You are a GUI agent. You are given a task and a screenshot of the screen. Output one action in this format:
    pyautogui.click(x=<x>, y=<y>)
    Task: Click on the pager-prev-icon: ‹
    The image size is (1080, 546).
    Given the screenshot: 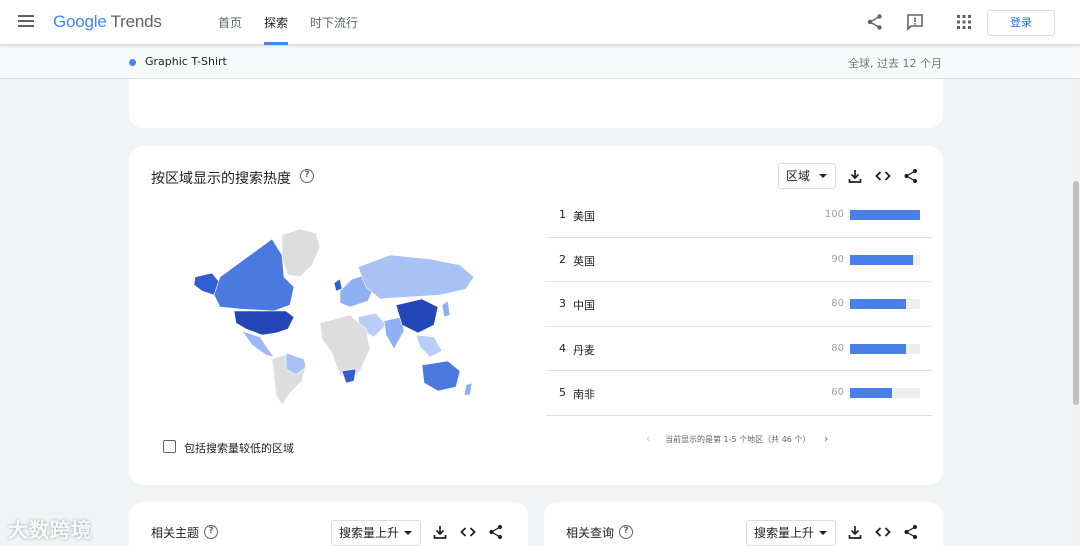 What is the action you would take?
    pyautogui.click(x=648, y=438)
    